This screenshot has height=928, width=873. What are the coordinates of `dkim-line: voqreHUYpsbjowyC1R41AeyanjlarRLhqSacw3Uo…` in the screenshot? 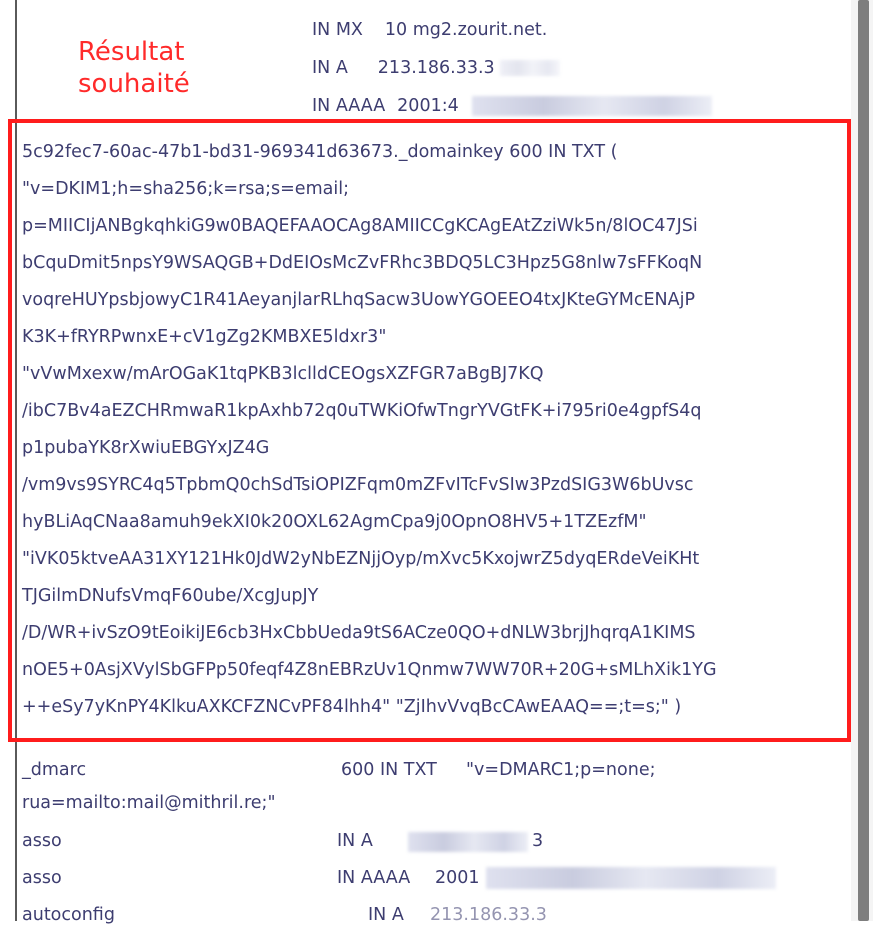 It's located at (359, 300).